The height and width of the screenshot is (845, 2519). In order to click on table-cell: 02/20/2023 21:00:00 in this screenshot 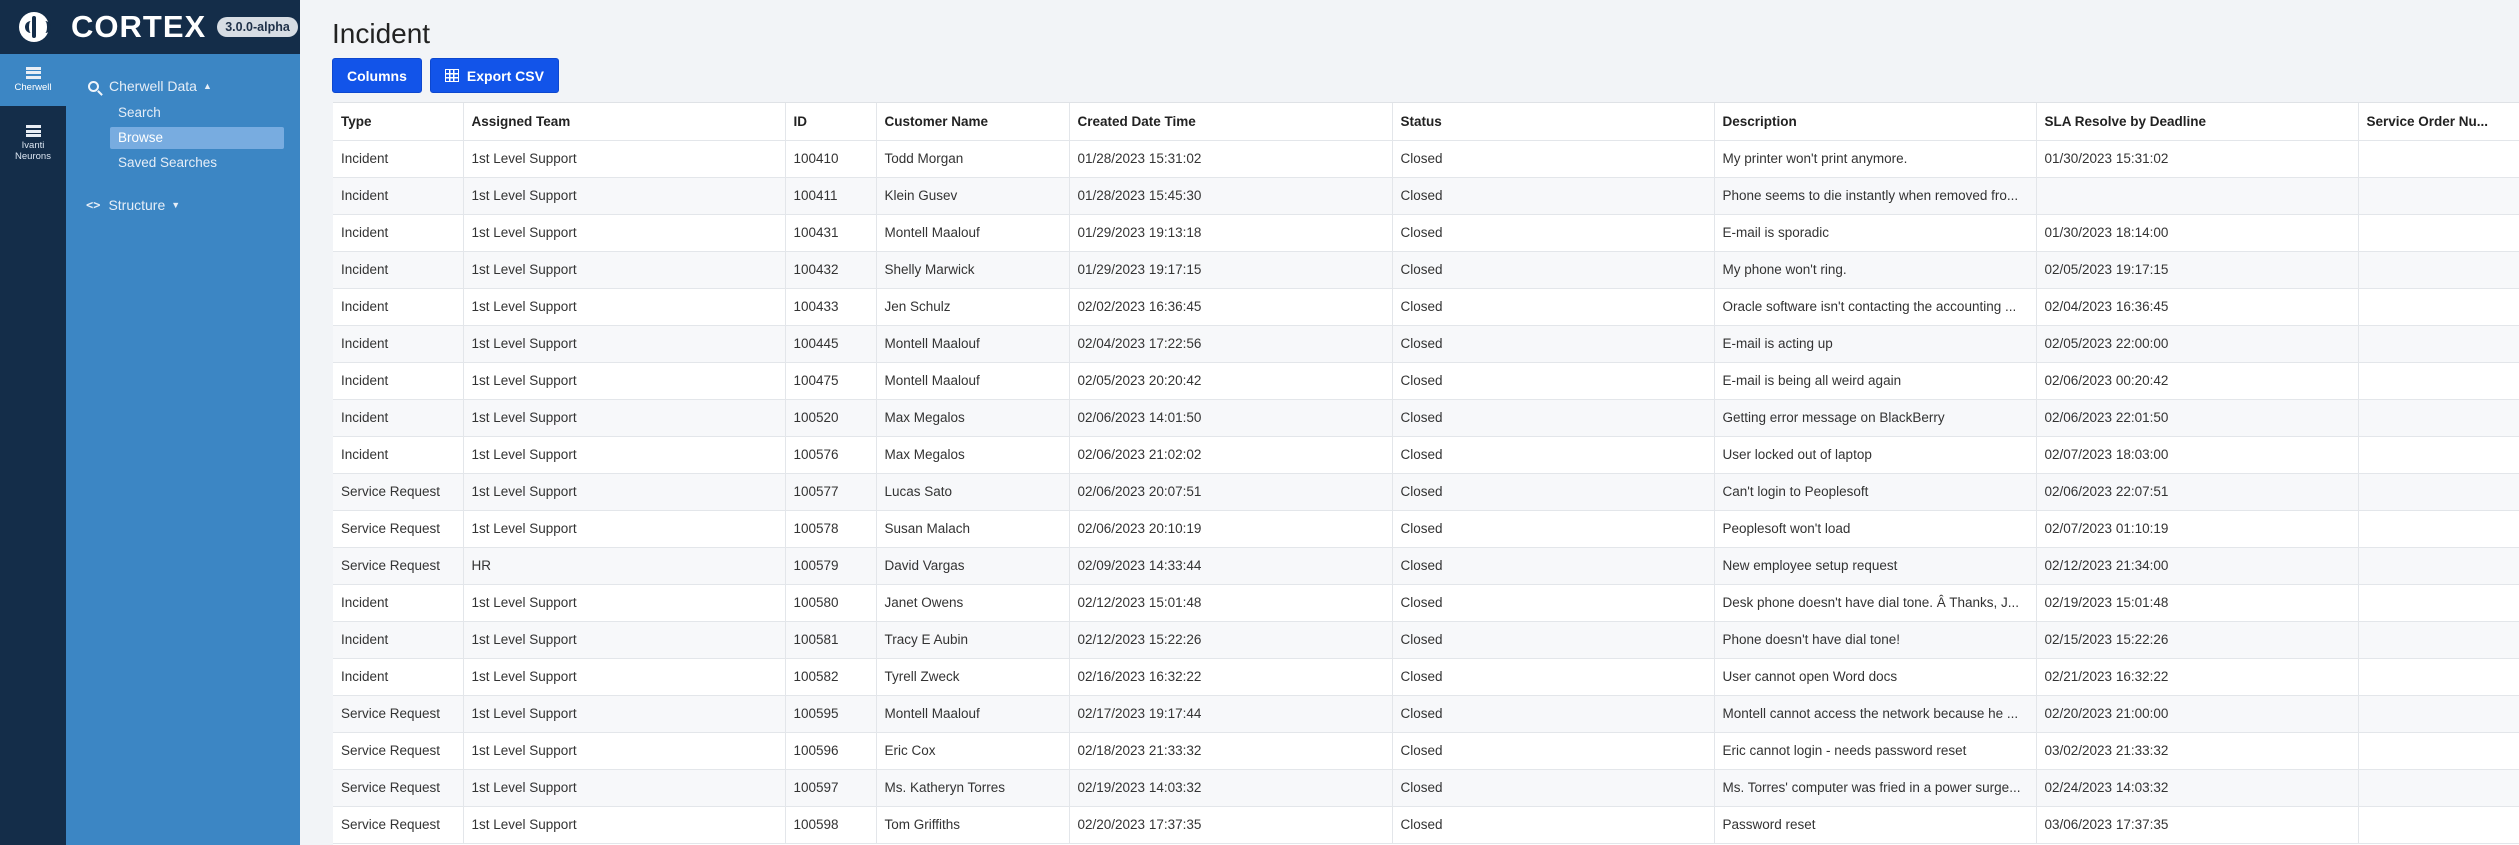, I will do `click(2197, 714)`.